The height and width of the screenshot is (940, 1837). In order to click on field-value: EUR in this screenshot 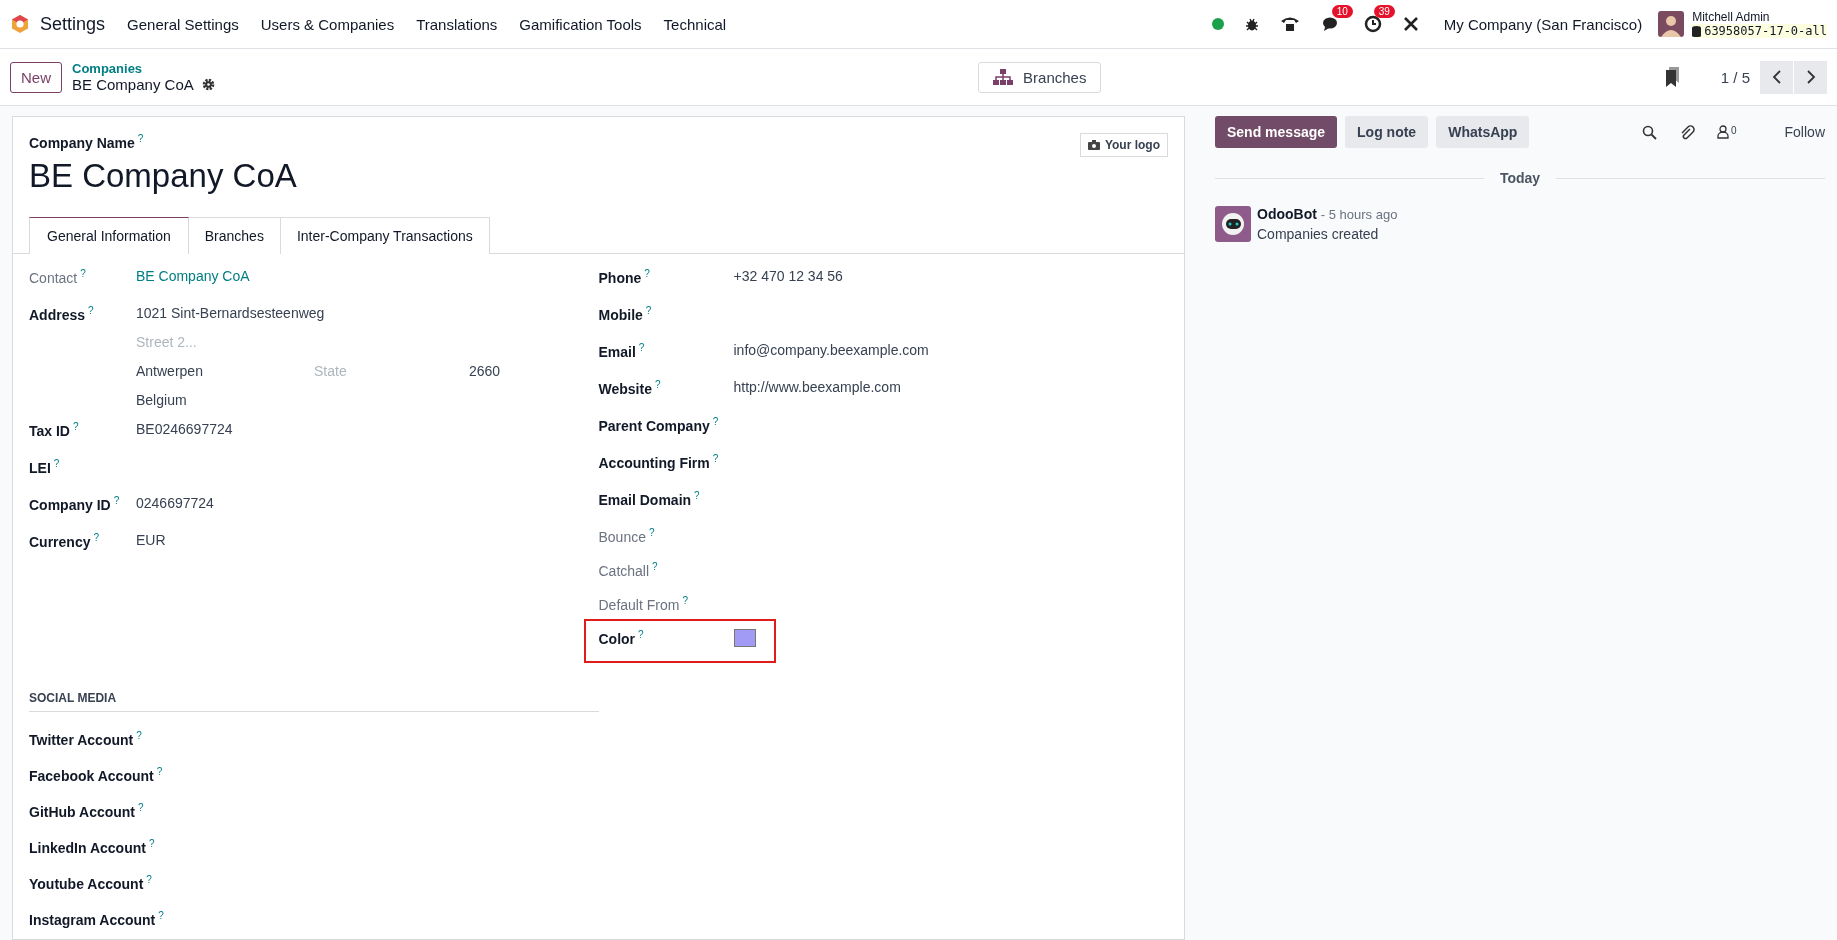, I will do `click(151, 539)`.